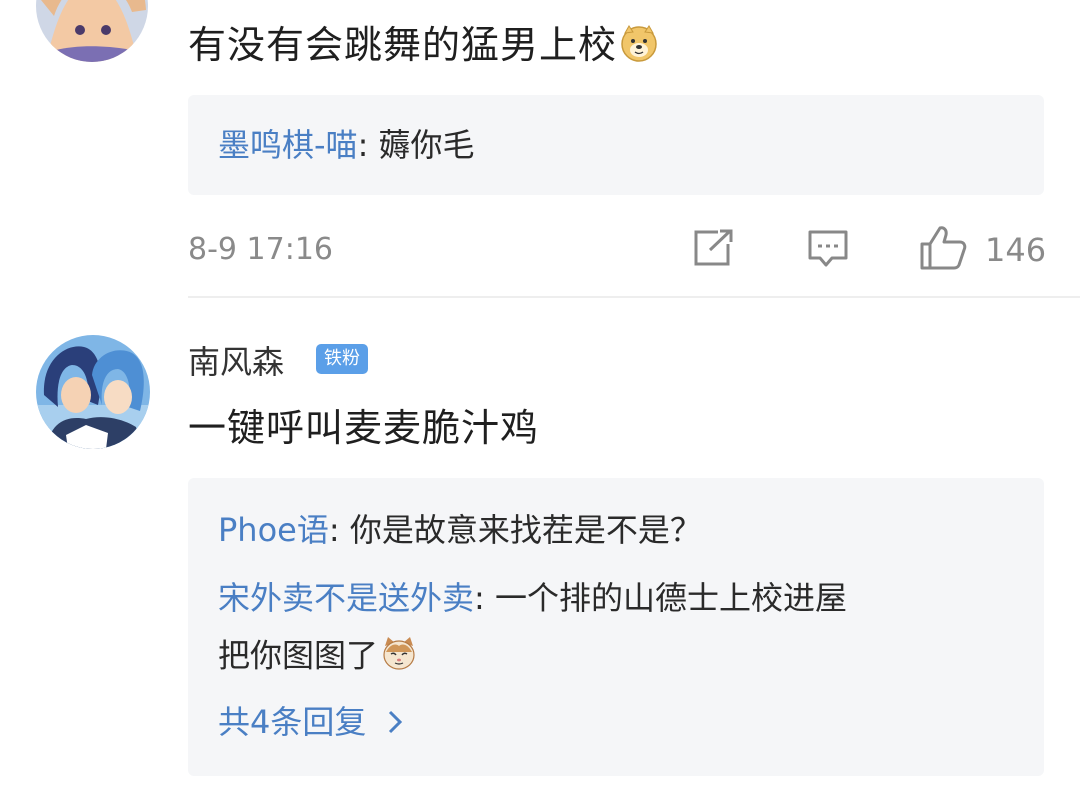 The height and width of the screenshot is (785, 1080). I want to click on fan-badge: 铁粉, so click(342, 359).